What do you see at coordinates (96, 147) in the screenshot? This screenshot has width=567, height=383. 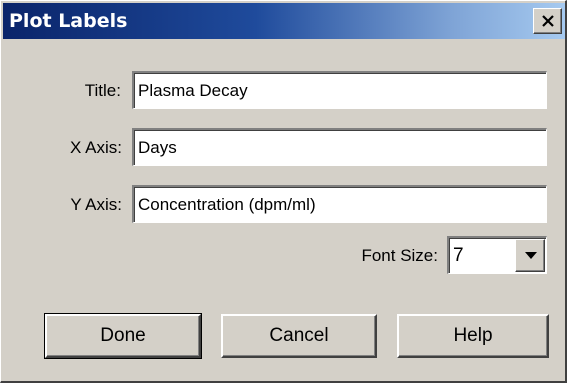 I see `x-axis-label: X Axis:` at bounding box center [96, 147].